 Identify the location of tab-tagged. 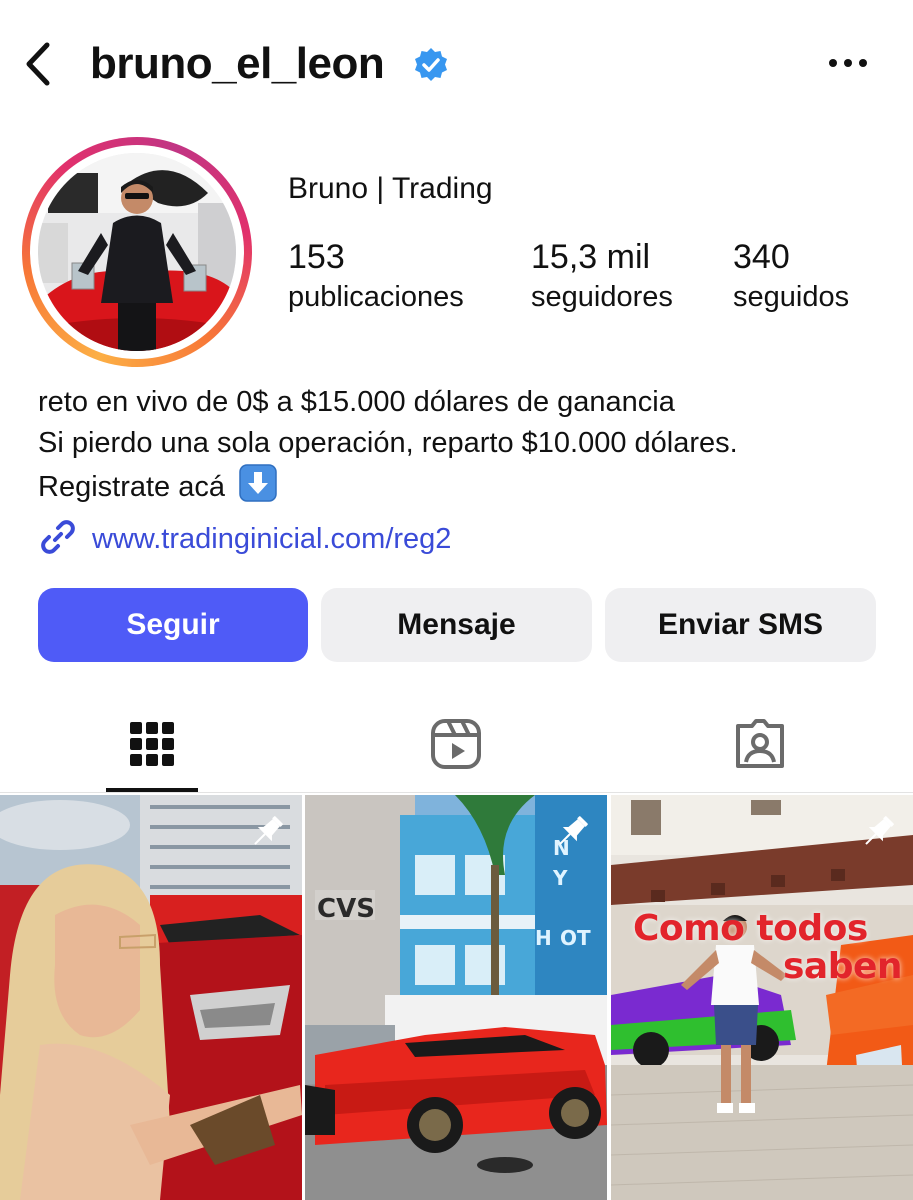
(760, 746).